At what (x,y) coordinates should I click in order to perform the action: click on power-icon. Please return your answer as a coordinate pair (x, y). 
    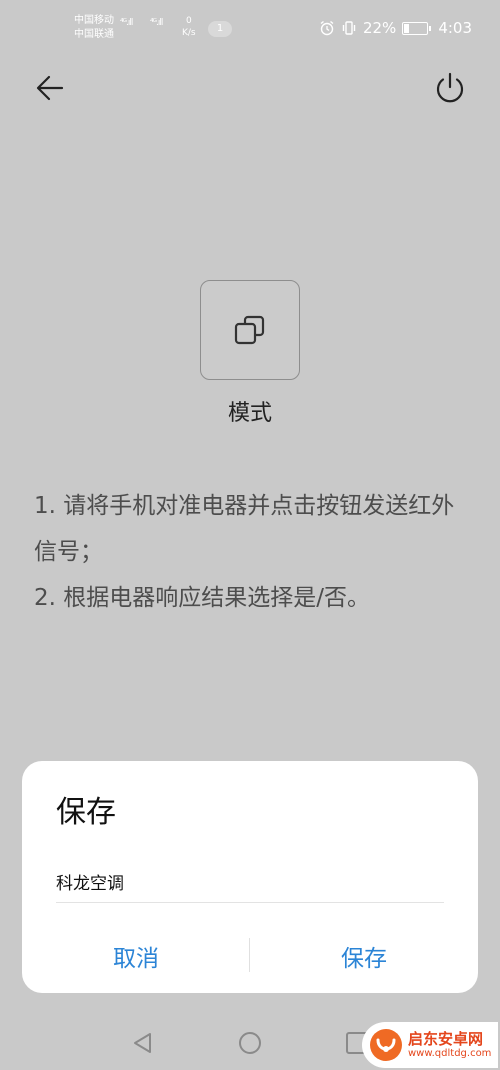
    Looking at the image, I should click on (450, 87).